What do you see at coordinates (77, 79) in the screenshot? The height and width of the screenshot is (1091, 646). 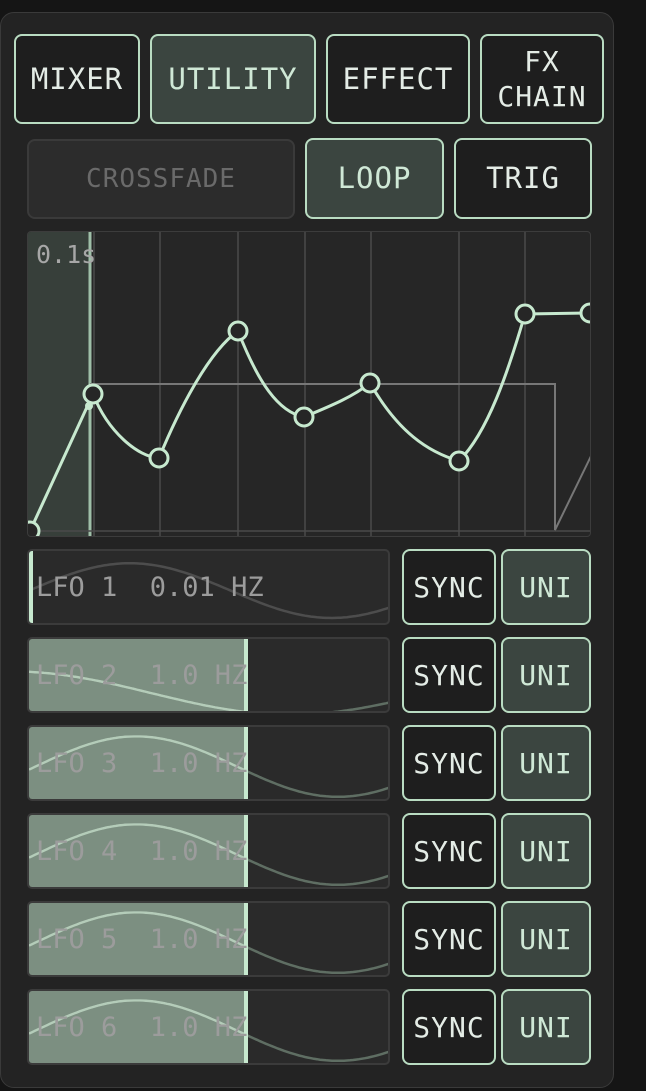 I see `tab-mixer: MIXER` at bounding box center [77, 79].